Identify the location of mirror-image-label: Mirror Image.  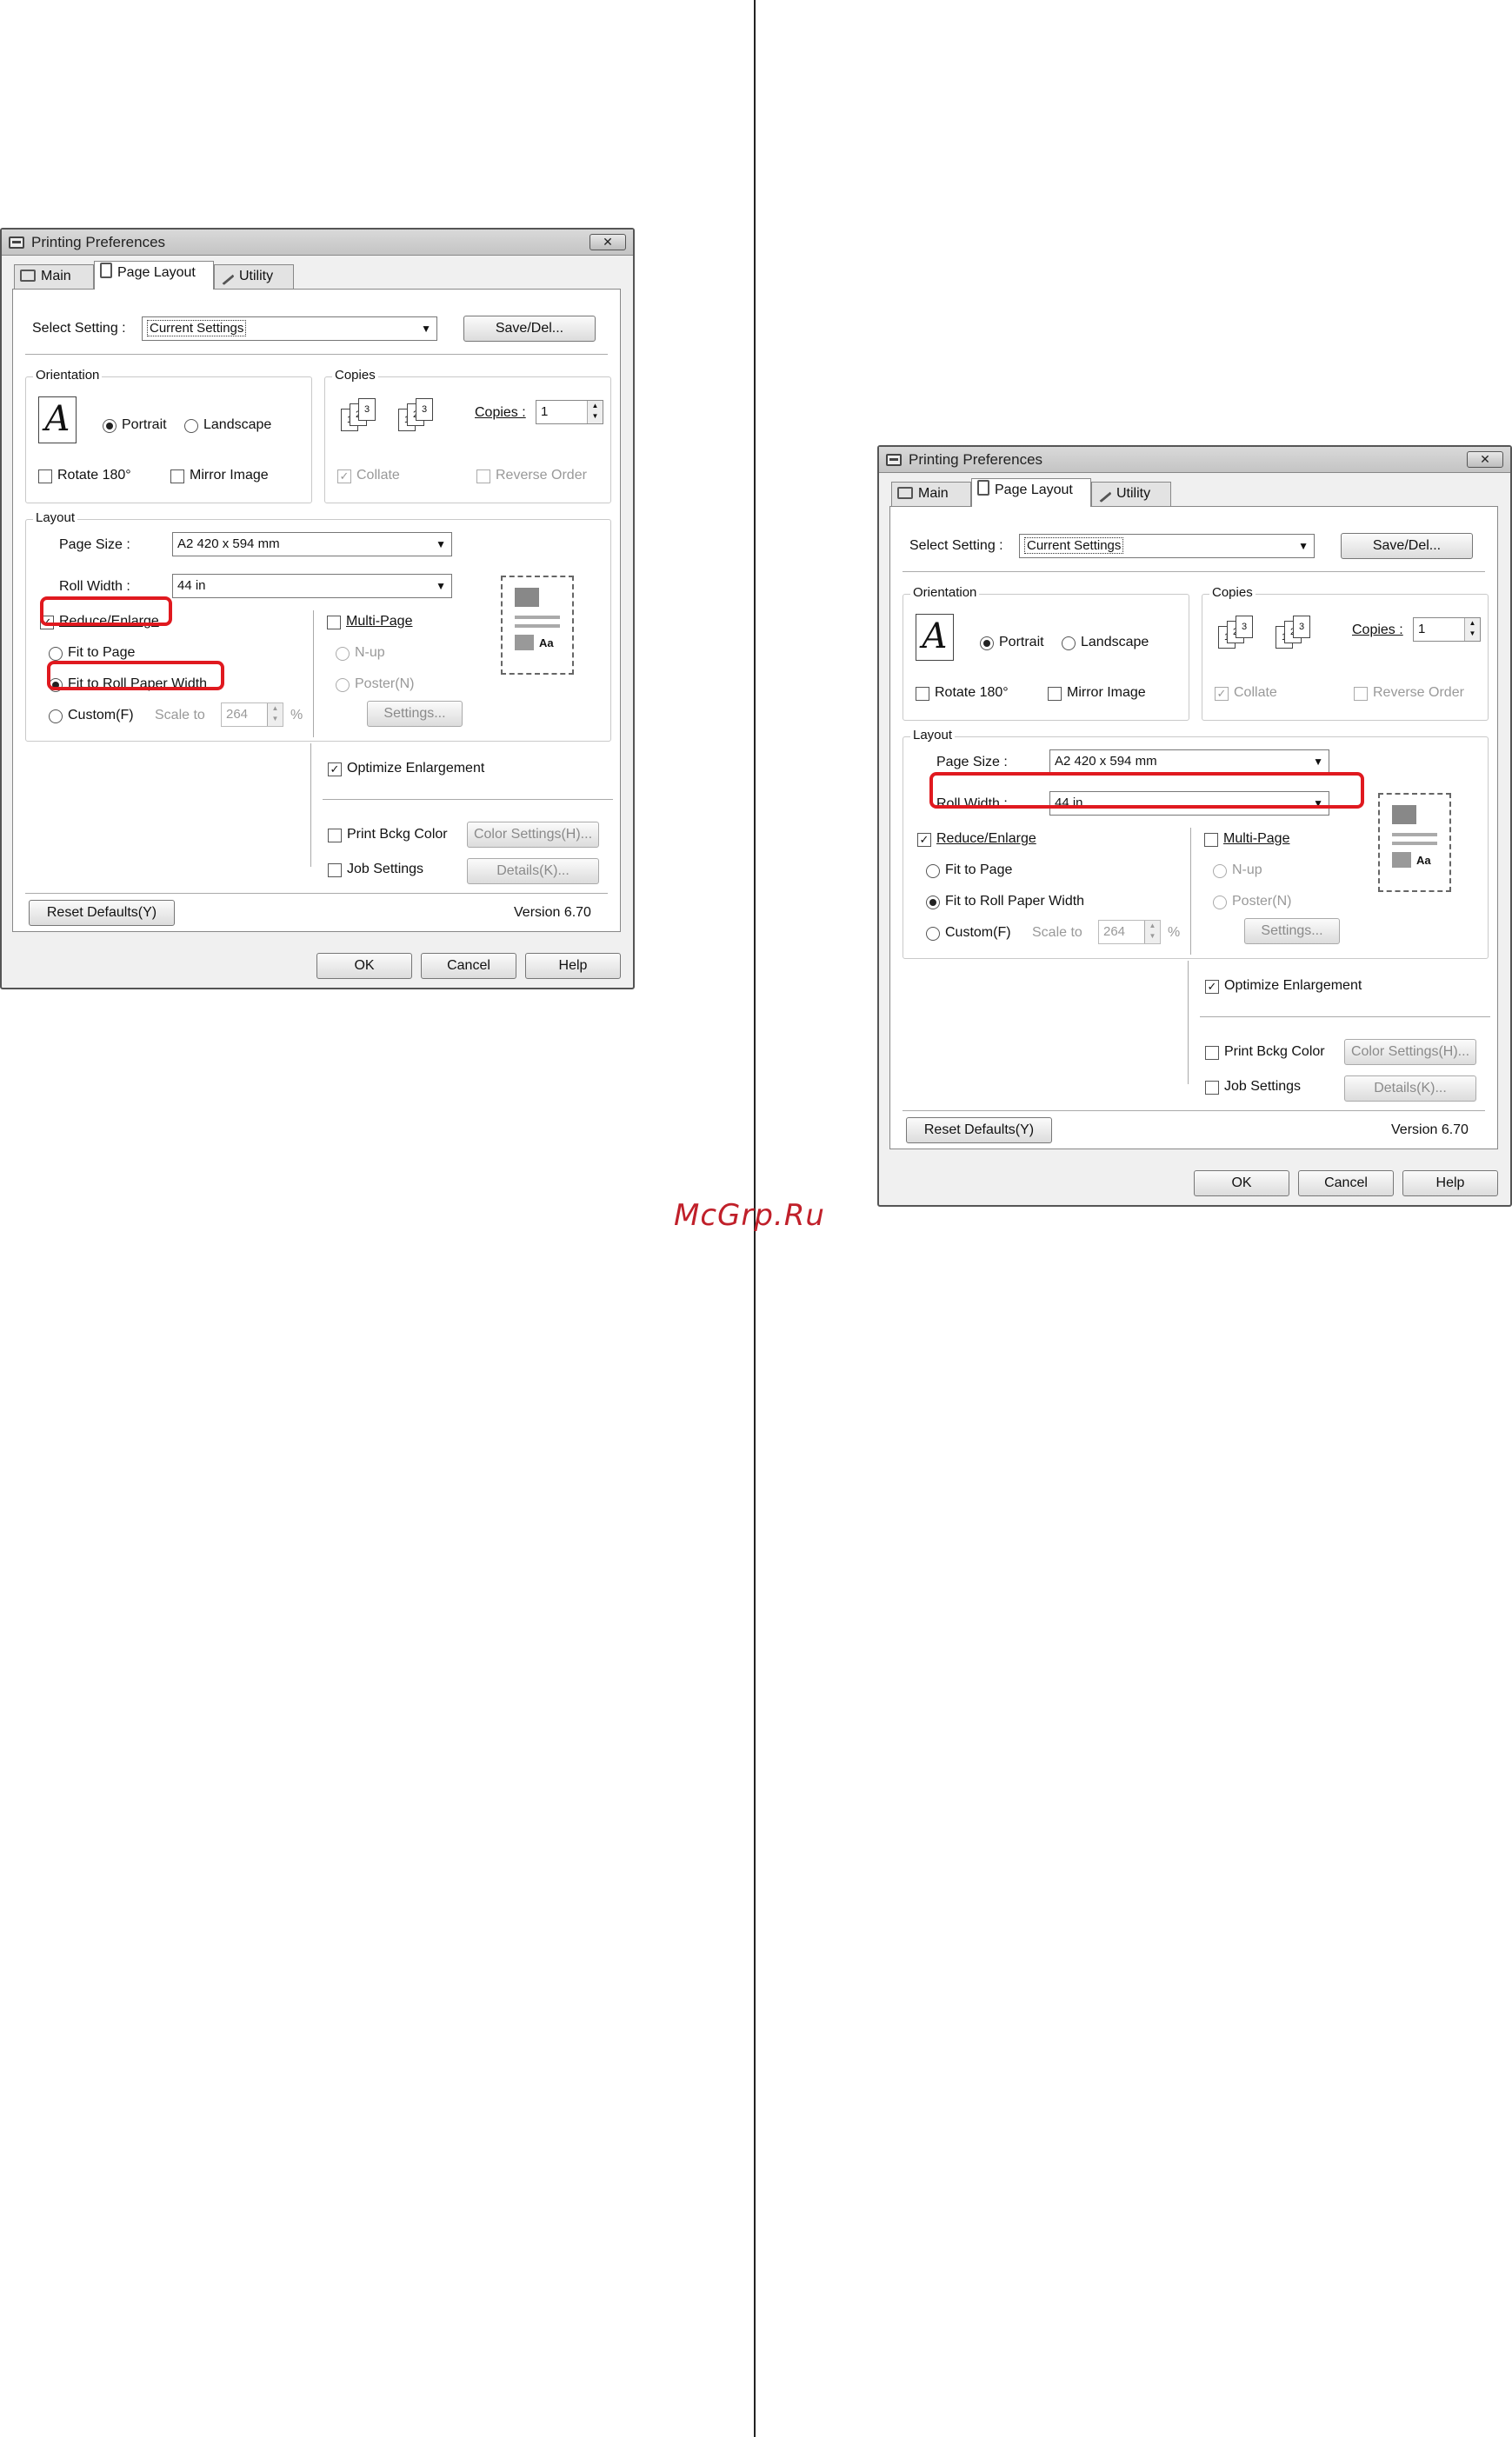
(1106, 692).